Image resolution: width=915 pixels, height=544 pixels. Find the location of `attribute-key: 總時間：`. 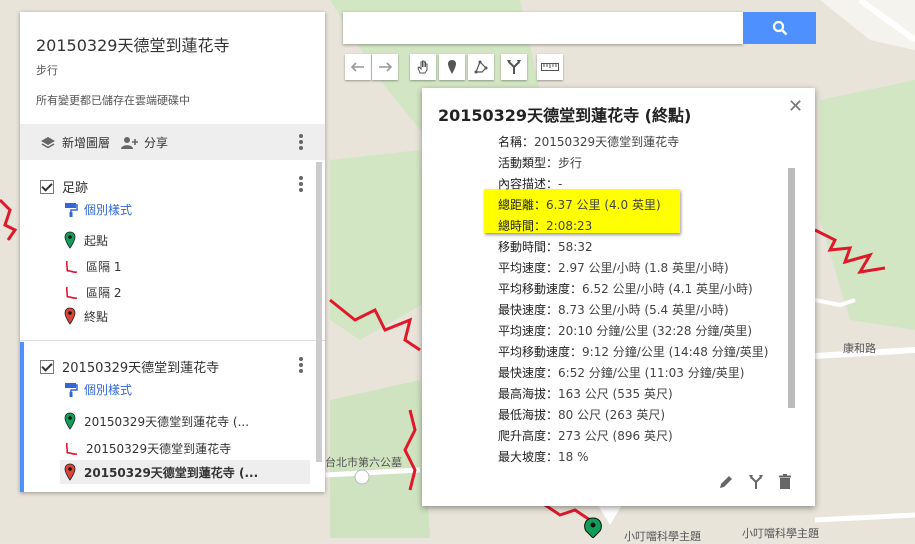

attribute-key: 總時間： is located at coordinates (522, 226).